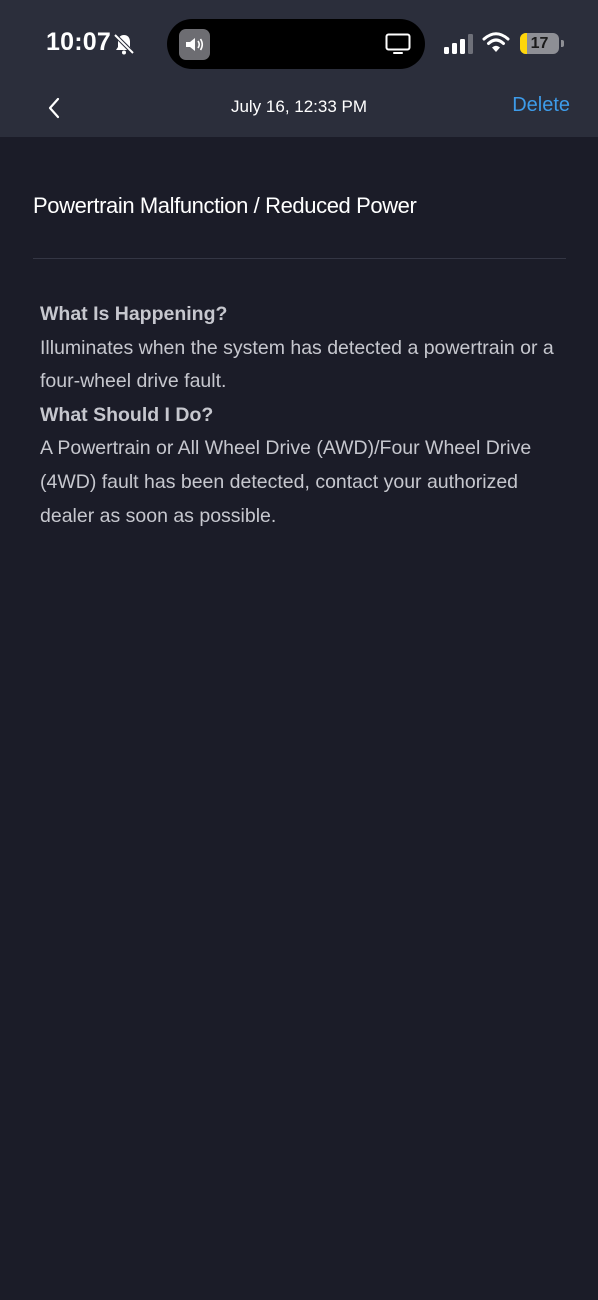  What do you see at coordinates (541, 105) in the screenshot?
I see `delete-button: Delete` at bounding box center [541, 105].